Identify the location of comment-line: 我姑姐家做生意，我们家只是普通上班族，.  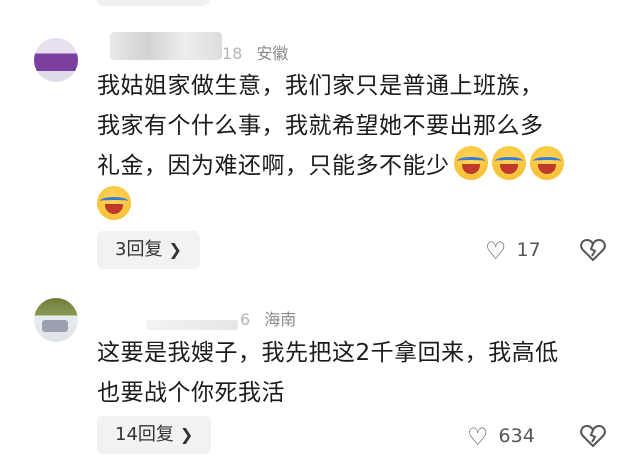
(320, 86).